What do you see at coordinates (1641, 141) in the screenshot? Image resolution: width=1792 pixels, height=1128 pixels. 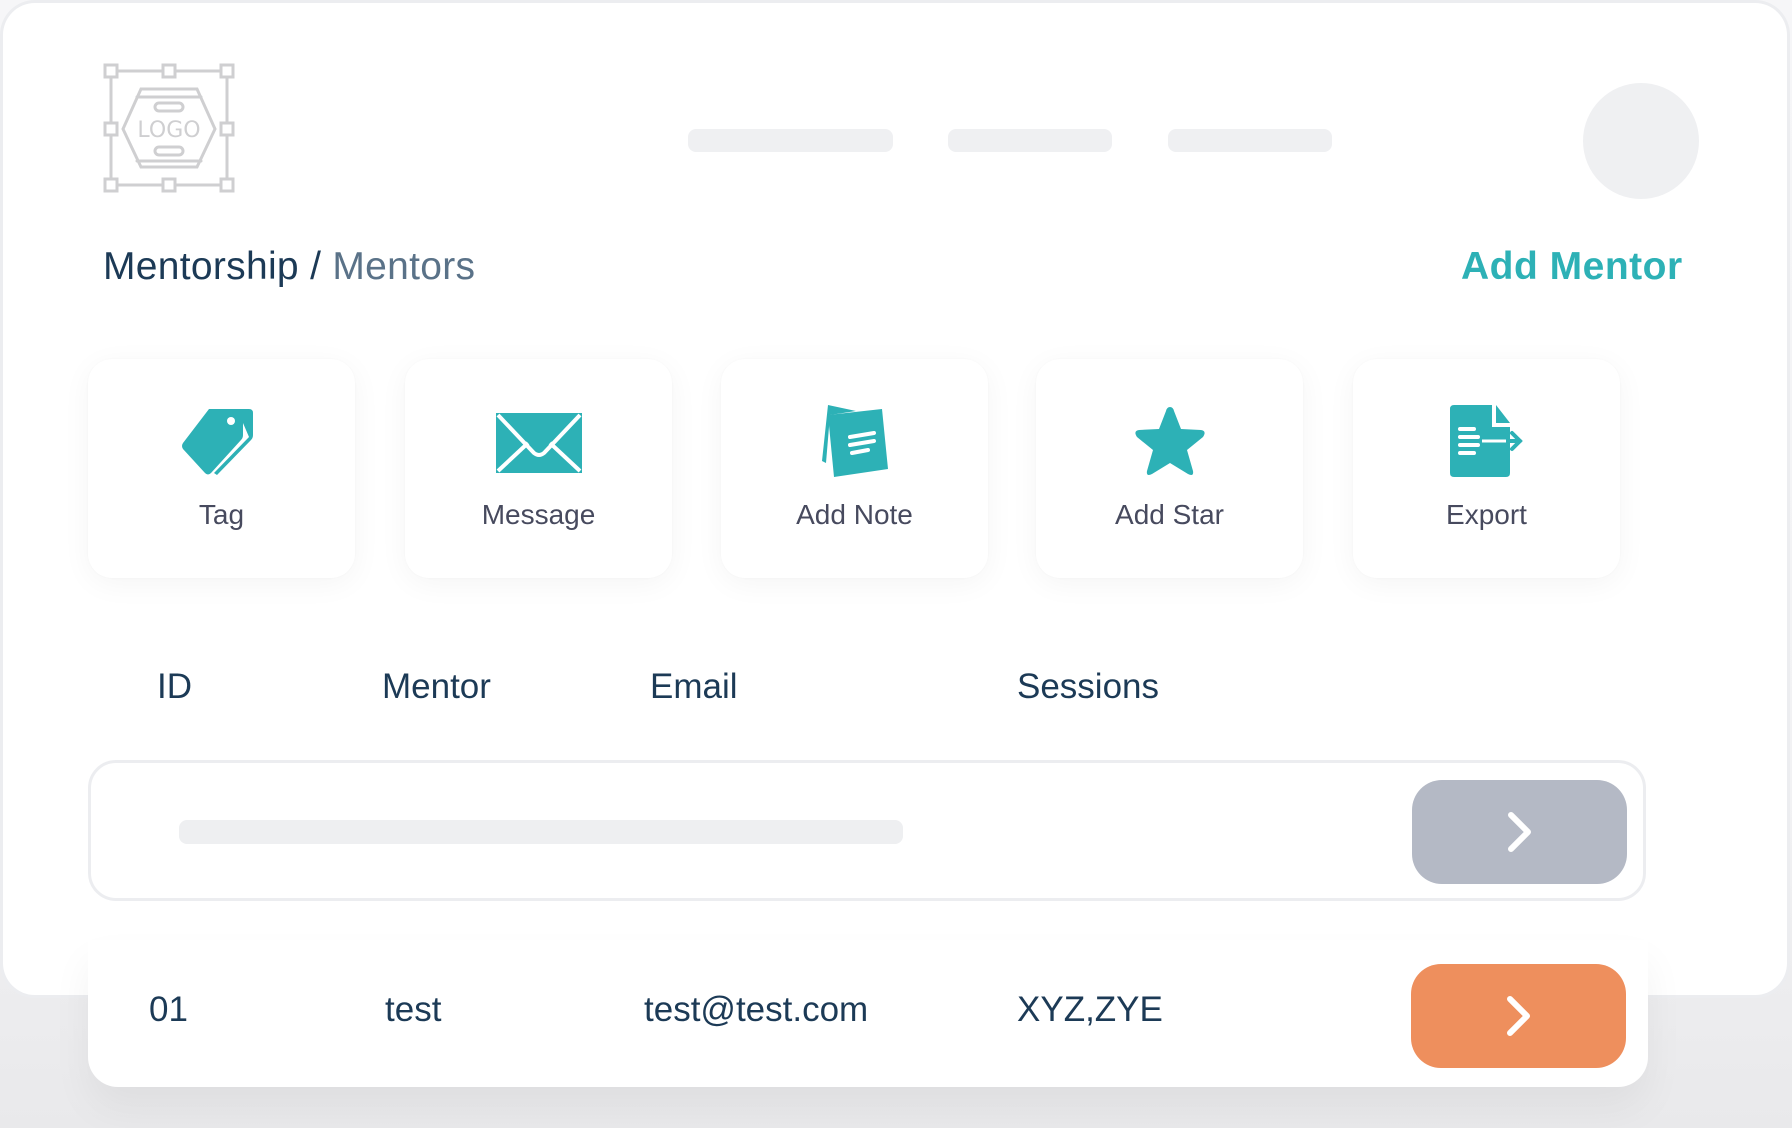 I see `user-avatar` at bounding box center [1641, 141].